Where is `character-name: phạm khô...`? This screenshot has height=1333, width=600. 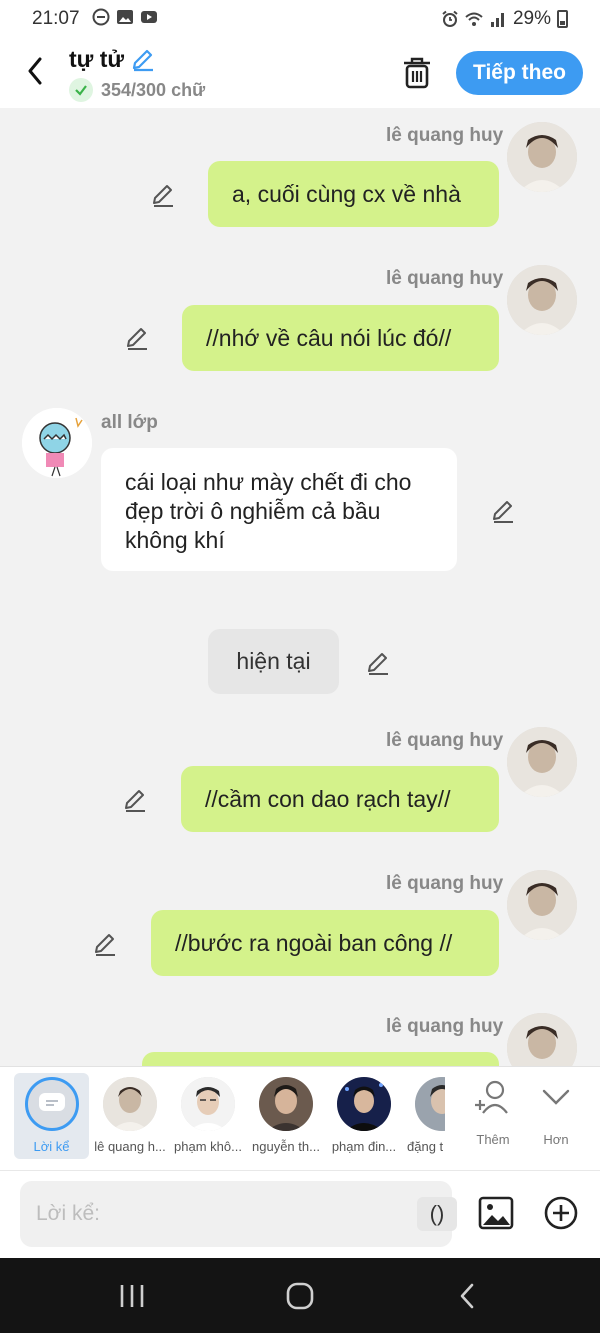
character-name: phạm khô... is located at coordinates (208, 1146).